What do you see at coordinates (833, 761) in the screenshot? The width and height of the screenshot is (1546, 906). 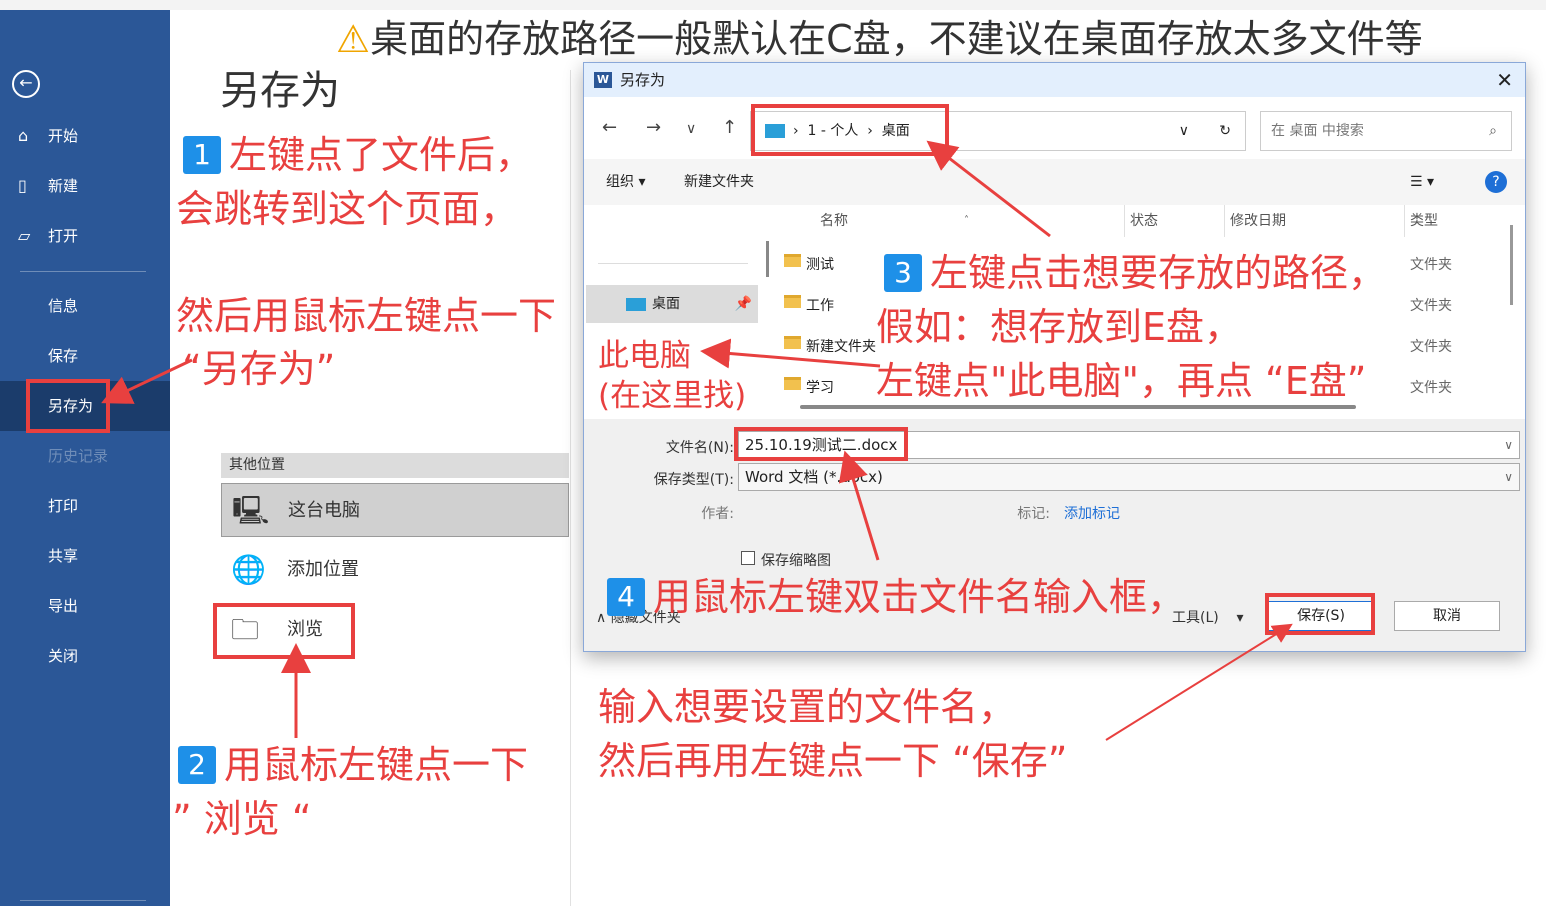 I see `step4-line3: 然后再用左键点一下 “保存”` at bounding box center [833, 761].